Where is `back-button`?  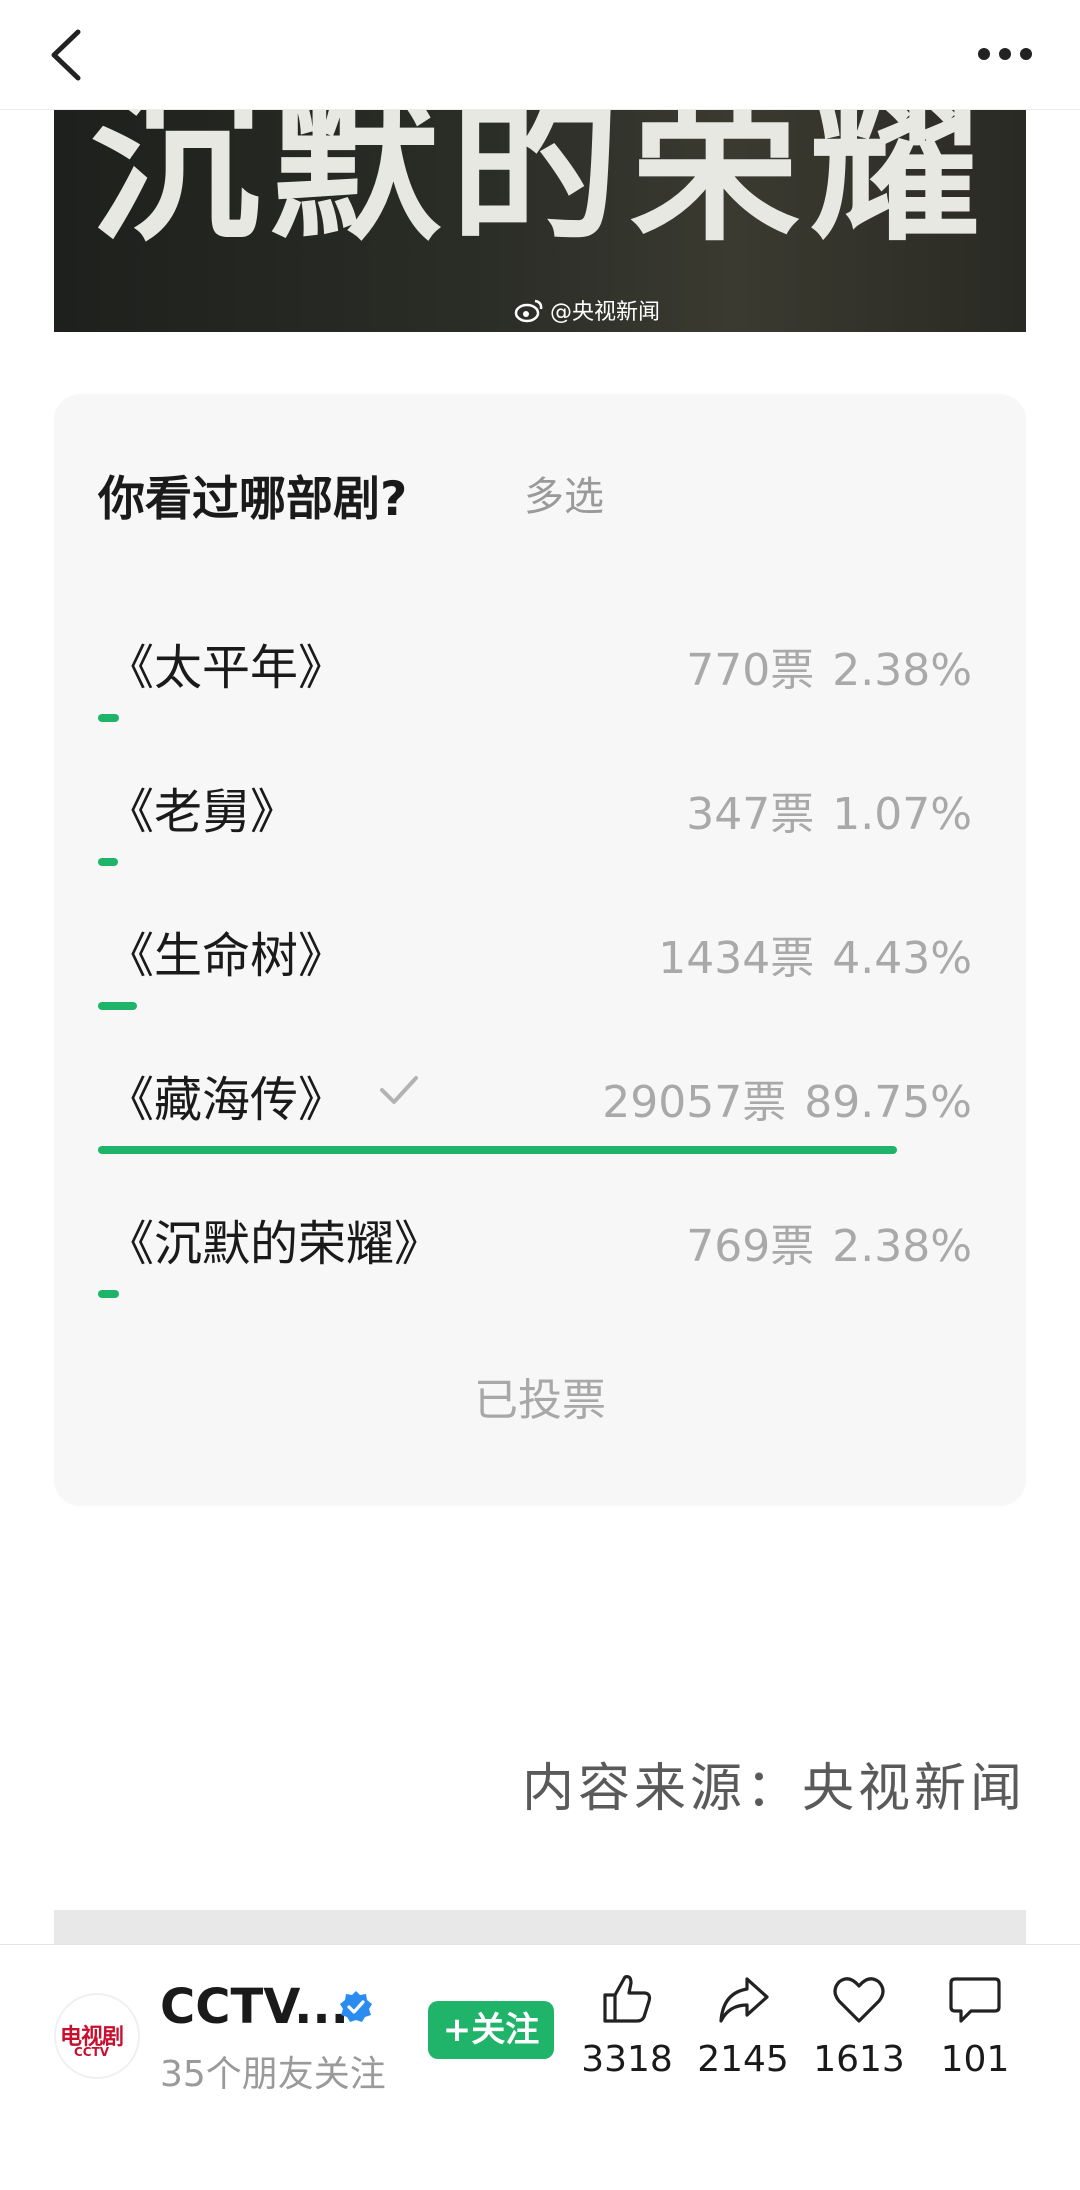
back-button is located at coordinates (70, 55).